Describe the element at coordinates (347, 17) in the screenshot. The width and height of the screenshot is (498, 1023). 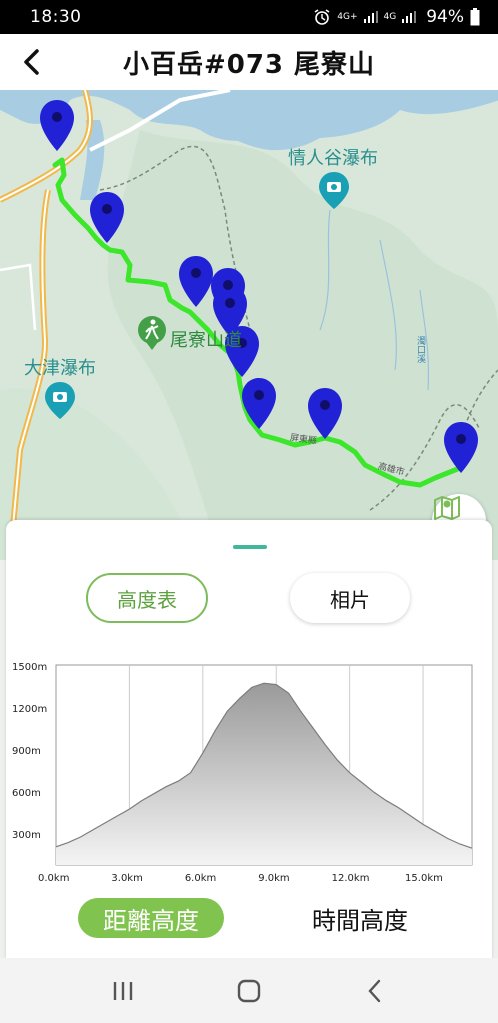
I see `network-type-1: 4G+` at that location.